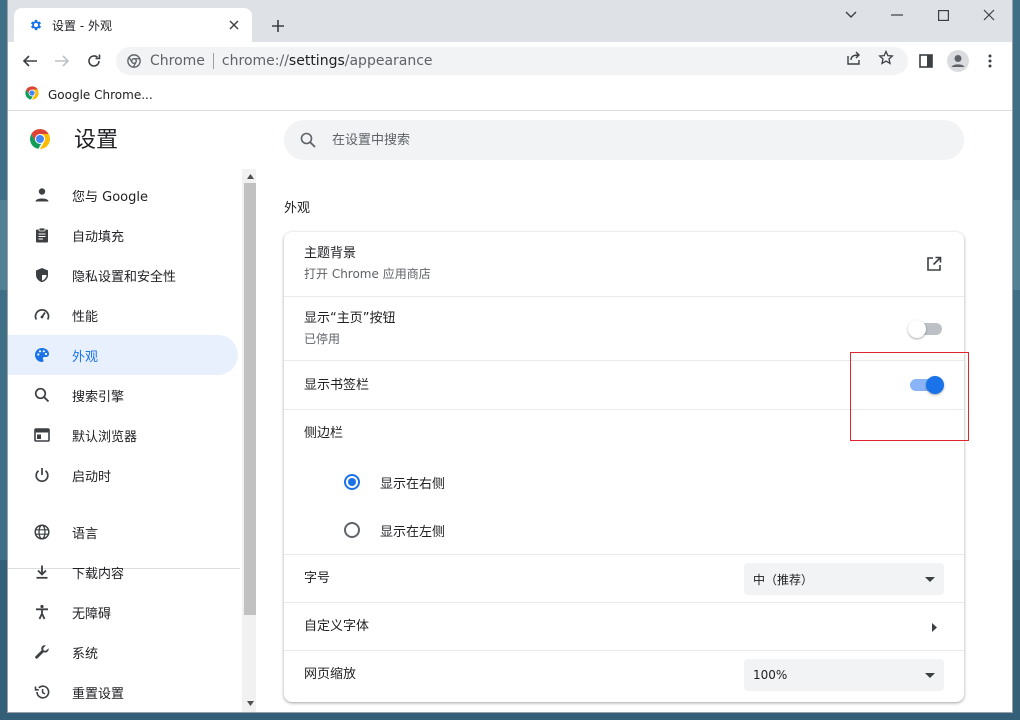 The height and width of the screenshot is (720, 1020). What do you see at coordinates (634, 264) in the screenshot?
I see `theme-texts: 主题背景 打开 Chrome 应用商店` at bounding box center [634, 264].